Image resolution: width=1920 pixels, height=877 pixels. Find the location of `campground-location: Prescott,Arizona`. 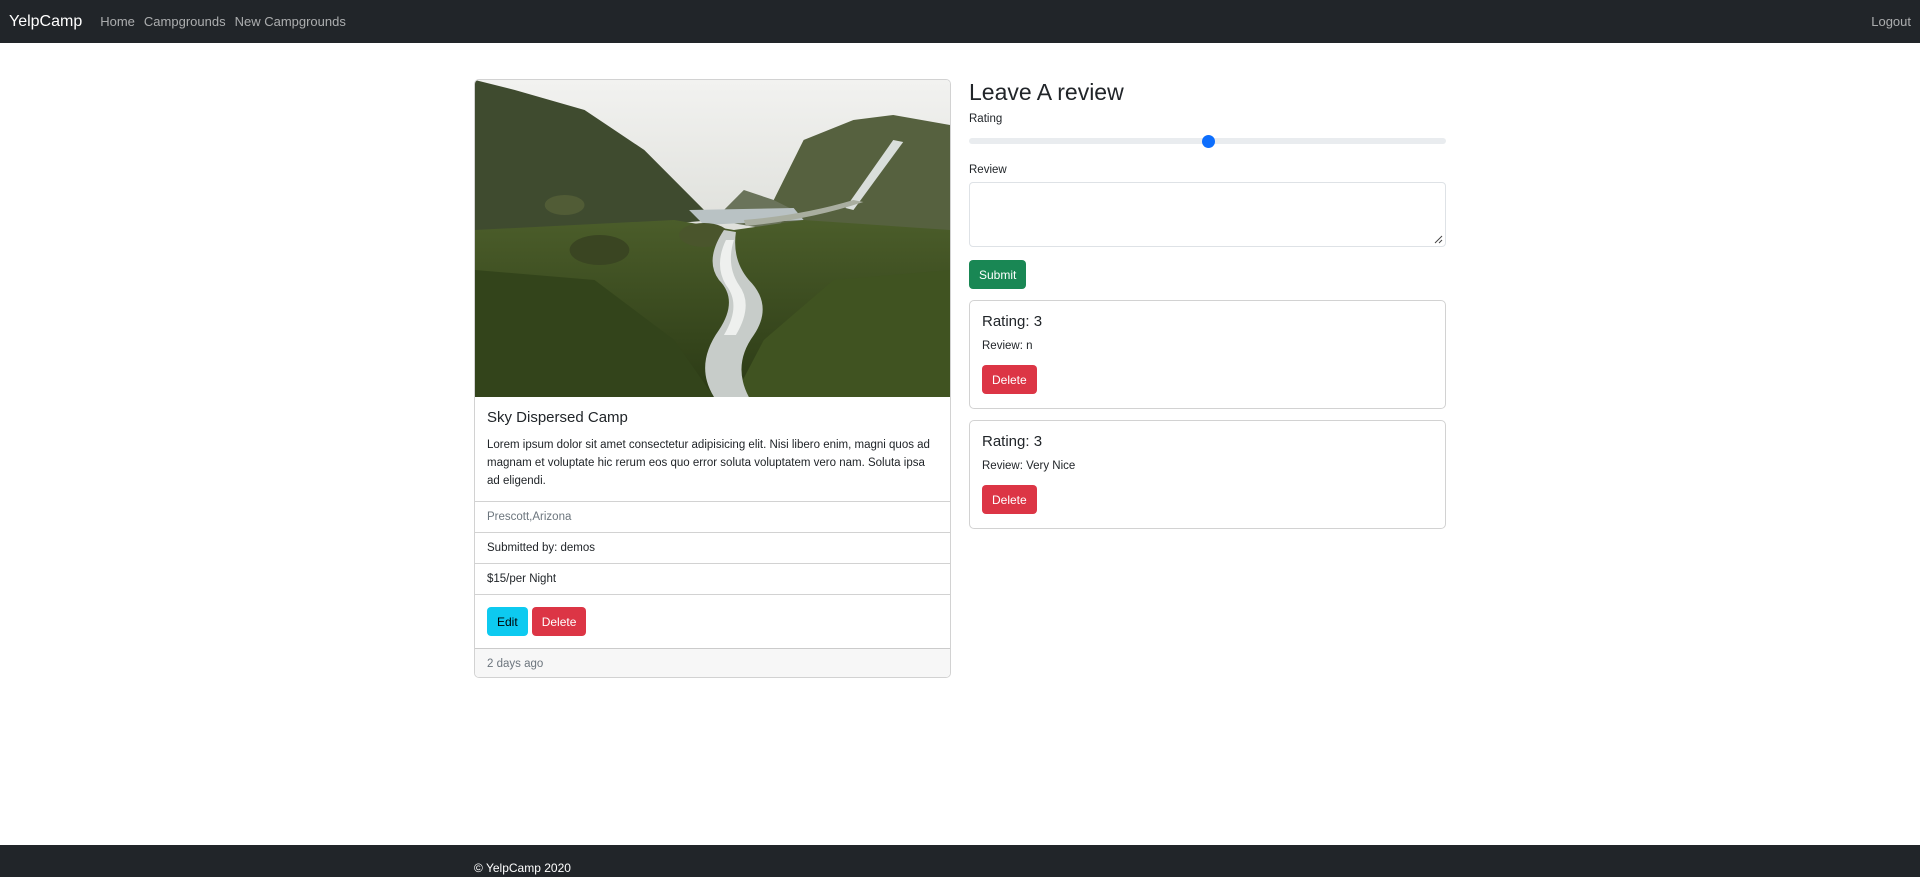

campground-location: Prescott,Arizona is located at coordinates (712, 516).